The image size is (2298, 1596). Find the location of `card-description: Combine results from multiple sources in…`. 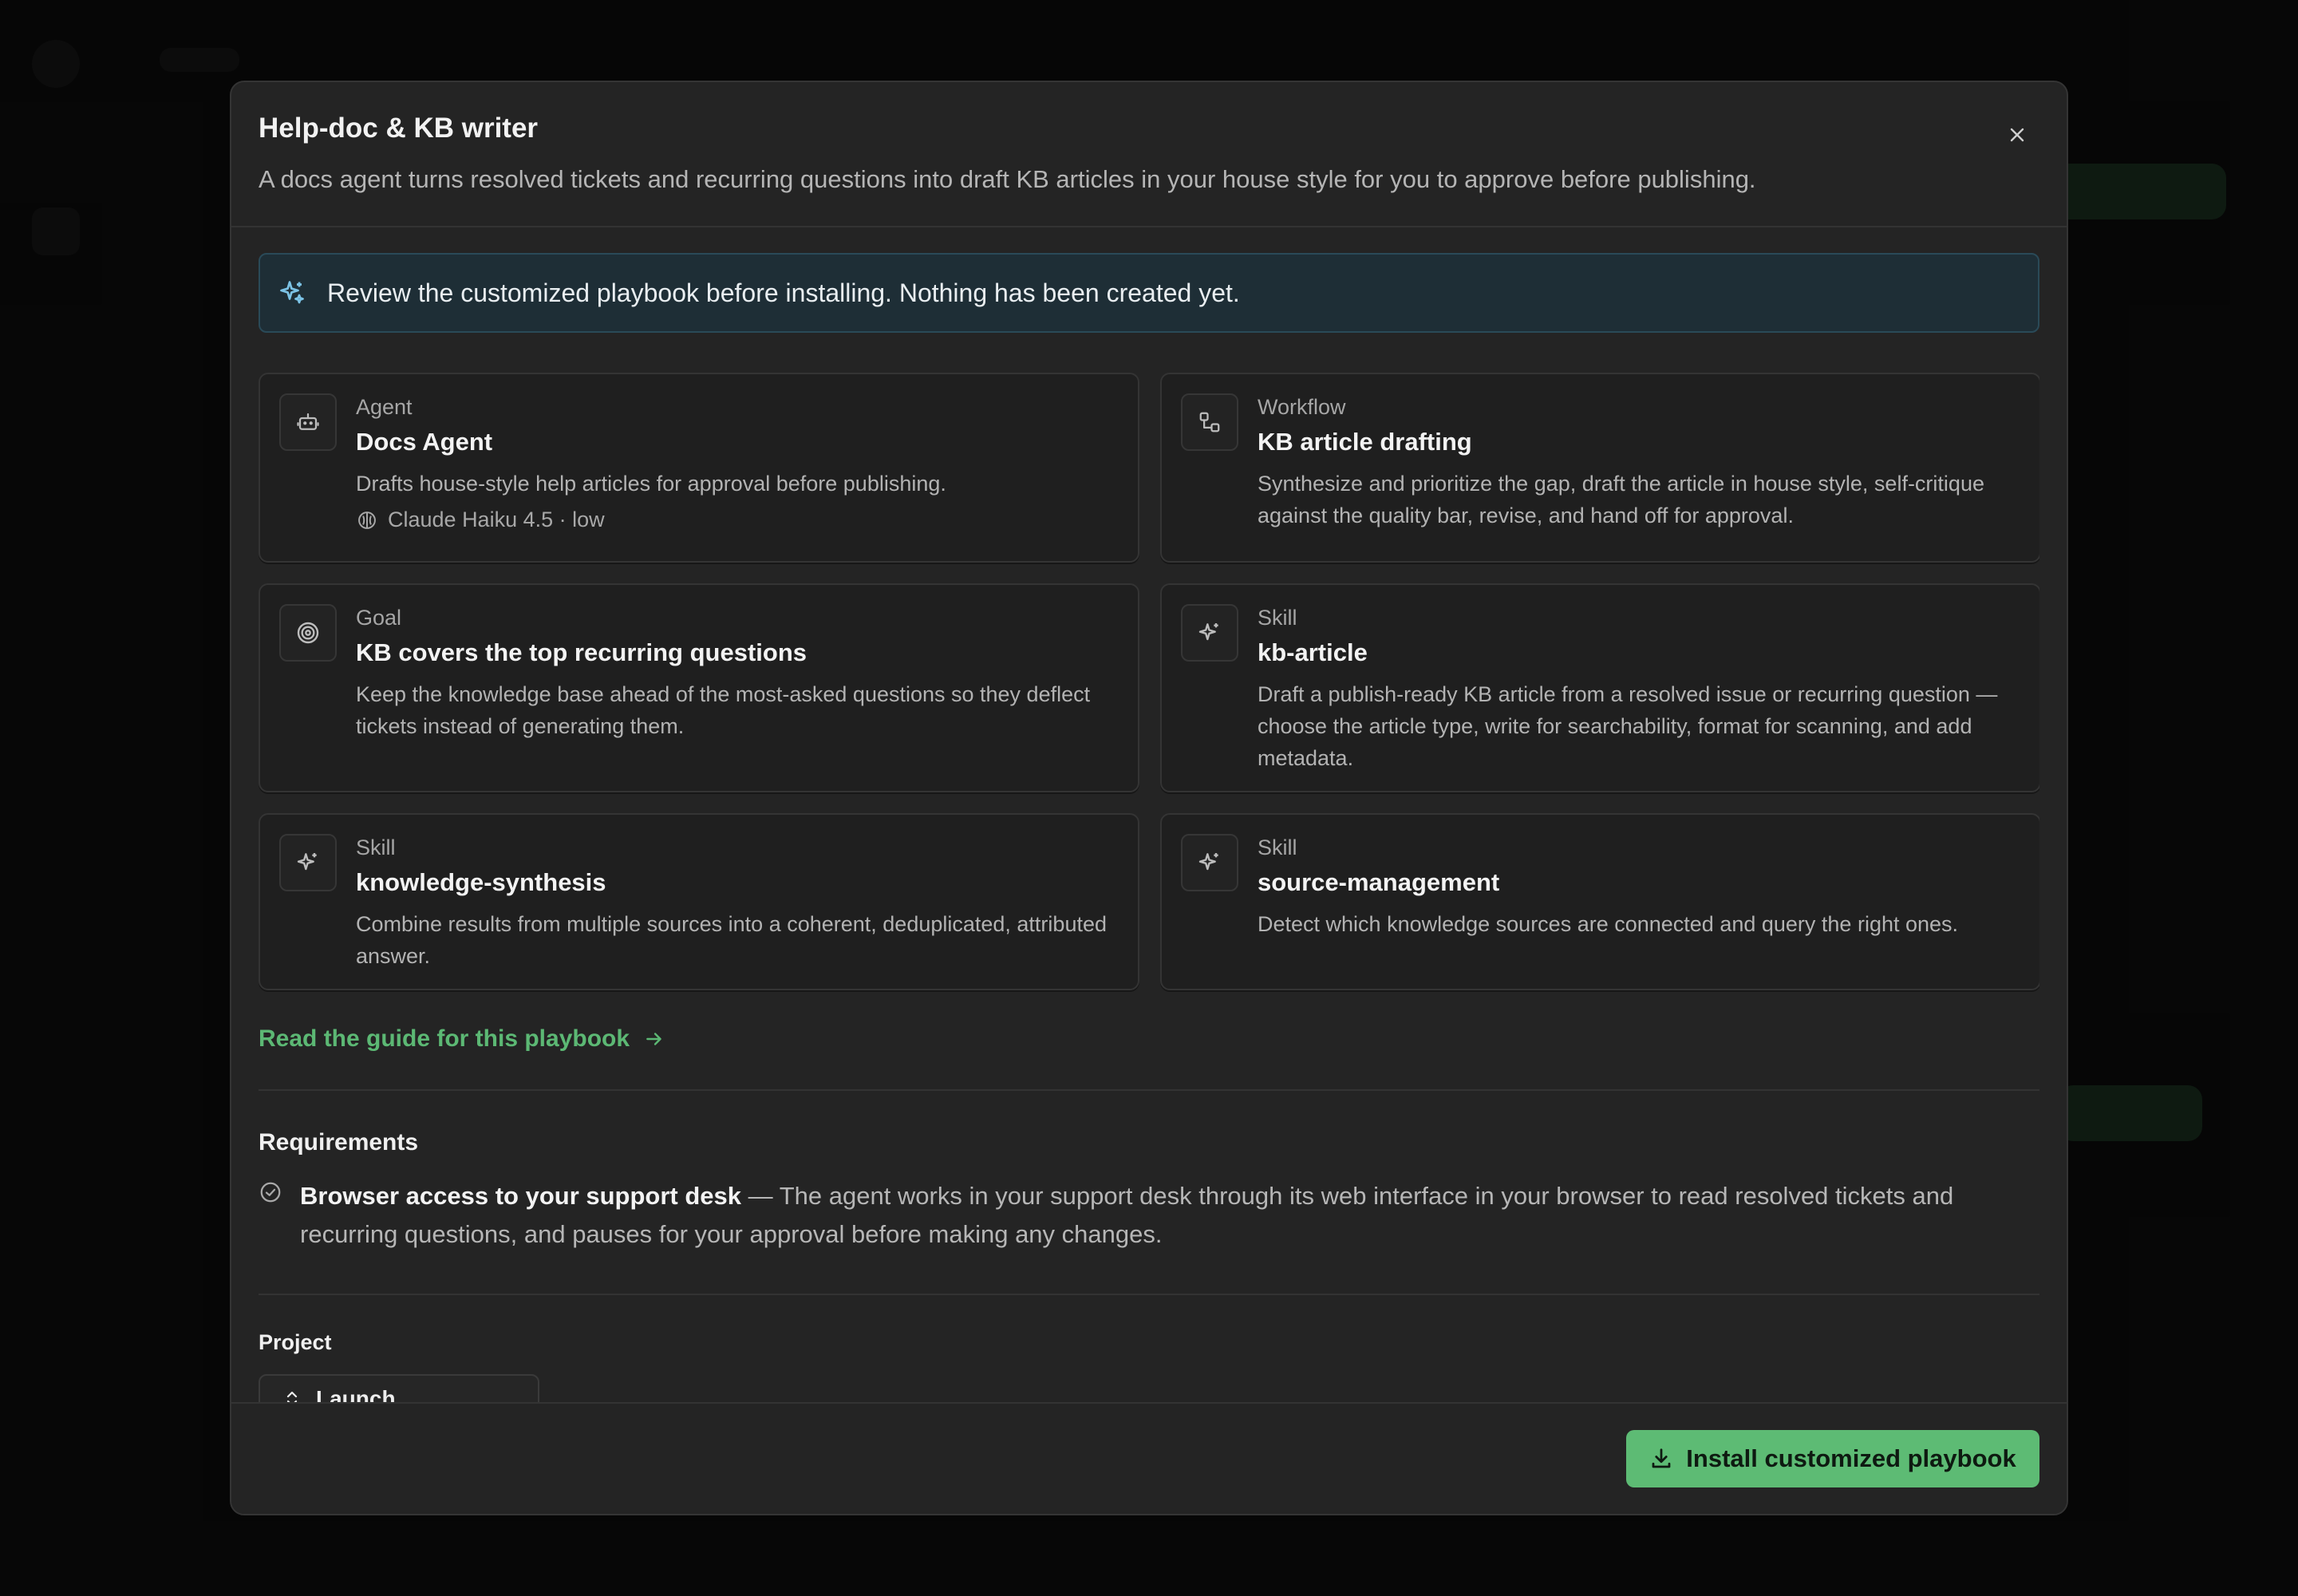

card-description: Combine results from multiple sources in… is located at coordinates (732, 940).